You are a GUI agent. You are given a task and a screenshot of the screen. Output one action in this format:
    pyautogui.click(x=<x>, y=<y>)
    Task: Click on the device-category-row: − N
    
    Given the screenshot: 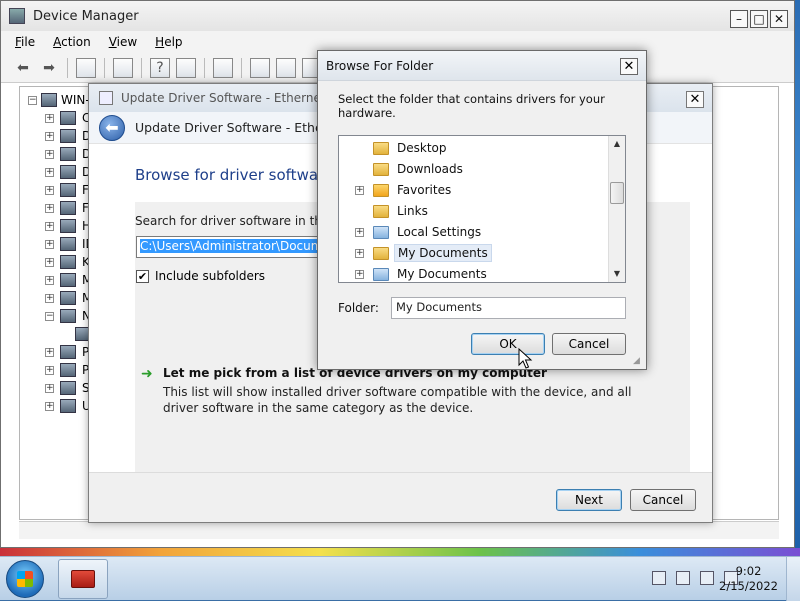 What is the action you would take?
    pyautogui.click(x=68, y=316)
    